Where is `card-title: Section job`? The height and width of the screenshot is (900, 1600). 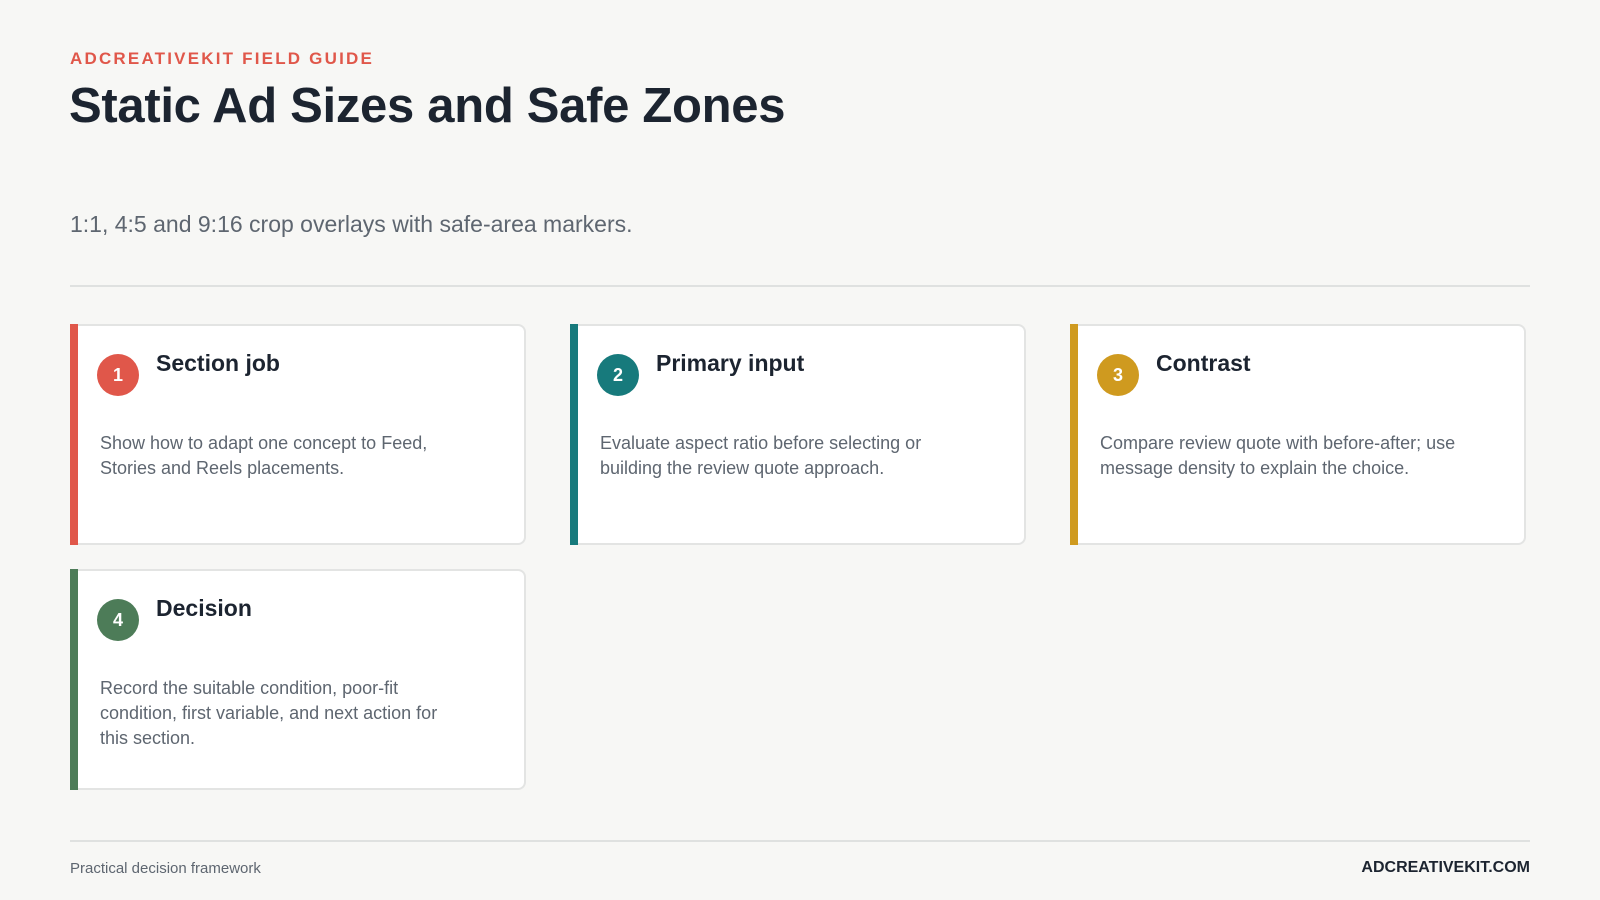
card-title: Section job is located at coordinates (218, 363).